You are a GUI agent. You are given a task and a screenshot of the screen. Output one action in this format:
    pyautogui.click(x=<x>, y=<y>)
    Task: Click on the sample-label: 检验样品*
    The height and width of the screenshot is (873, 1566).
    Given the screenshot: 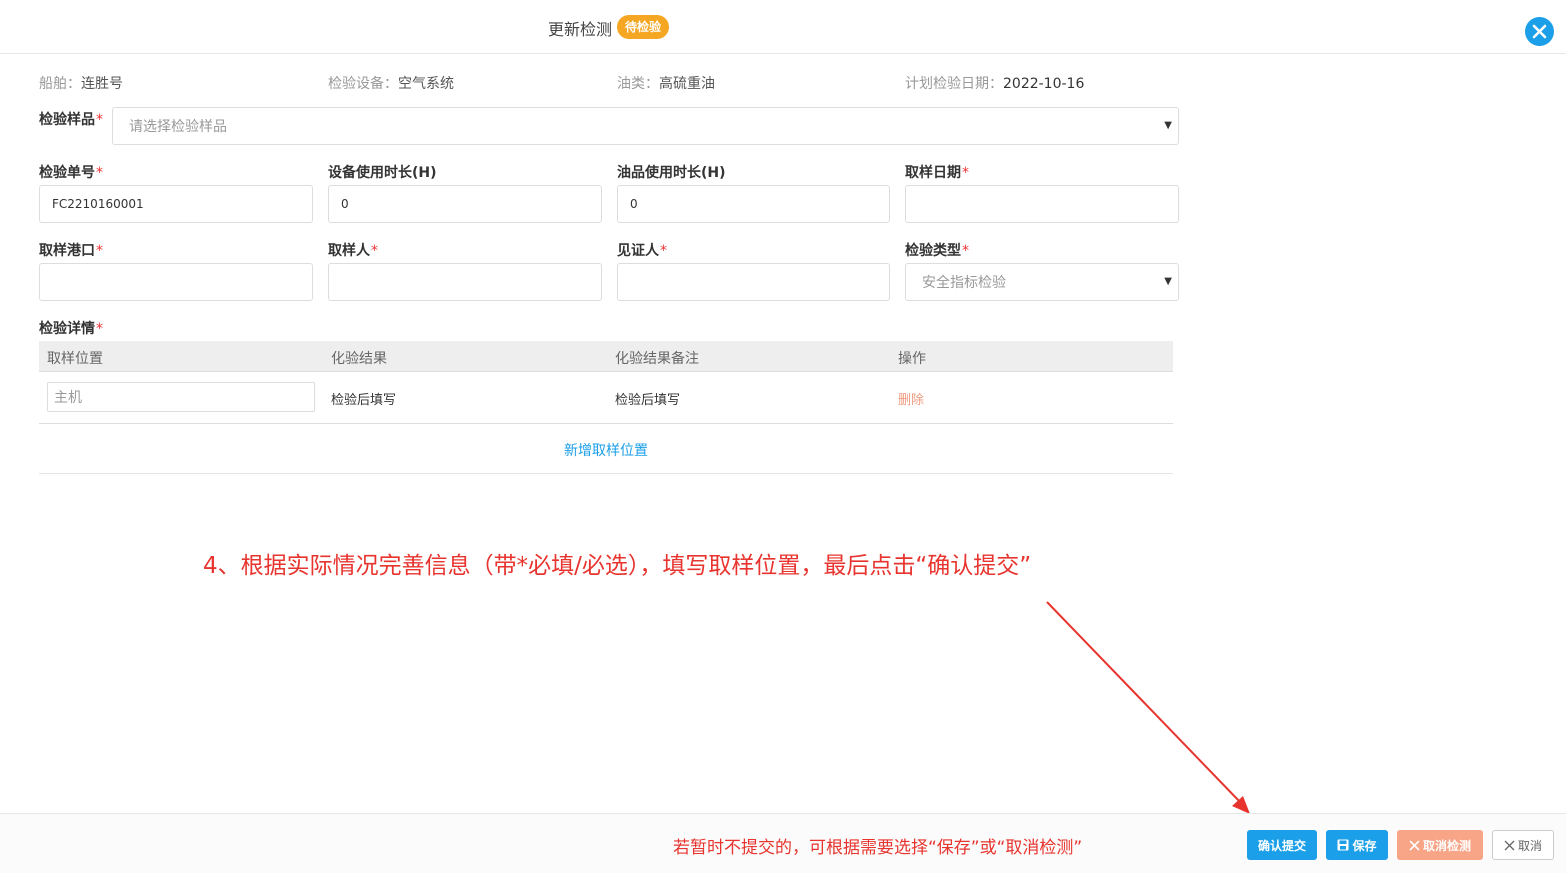 What is the action you would take?
    pyautogui.click(x=71, y=119)
    